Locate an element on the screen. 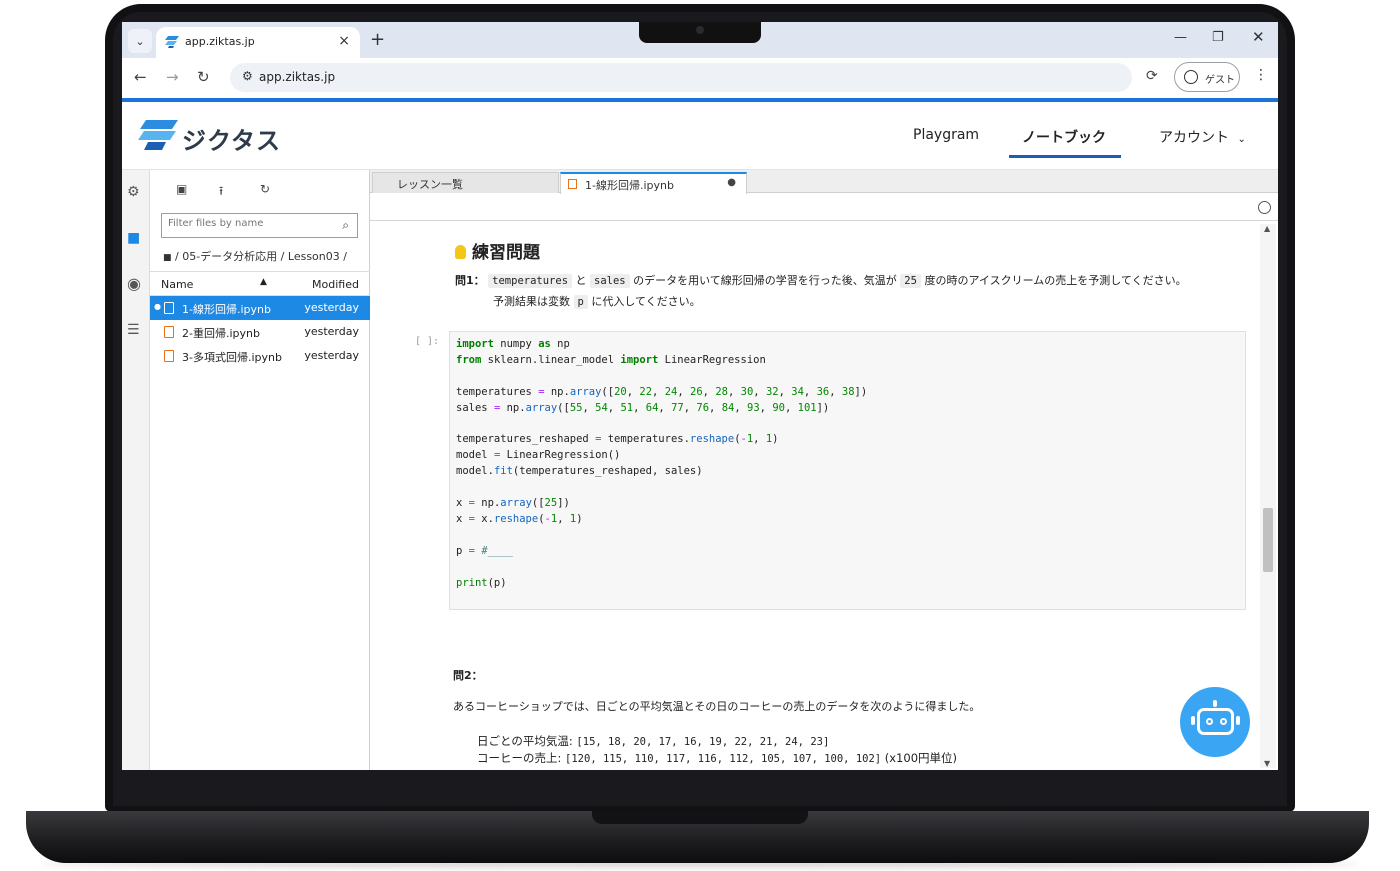 The width and height of the screenshot is (1400, 871). browser-tab: app.ziktas.jp × is located at coordinates (258, 42).